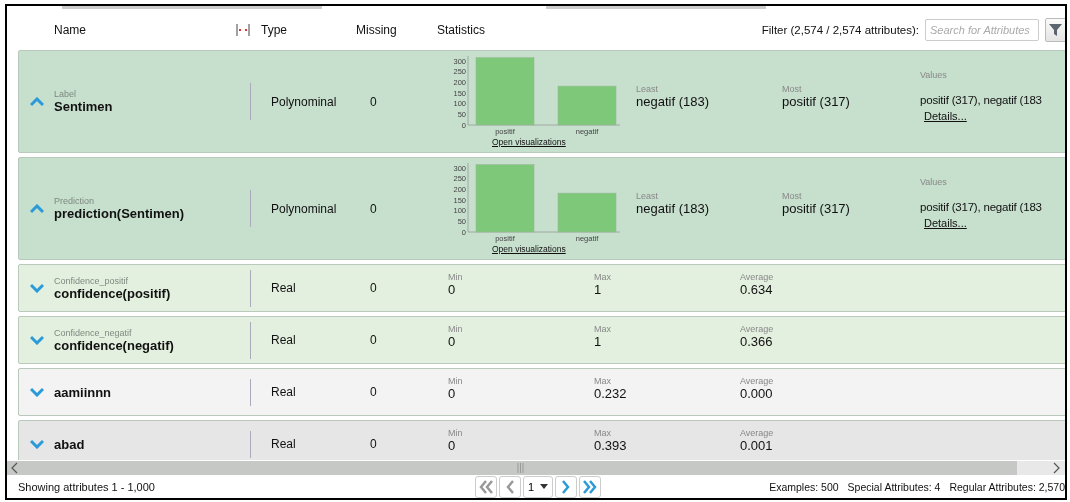 This screenshot has height=502, width=1070. I want to click on resize-icon, so click(243, 30).